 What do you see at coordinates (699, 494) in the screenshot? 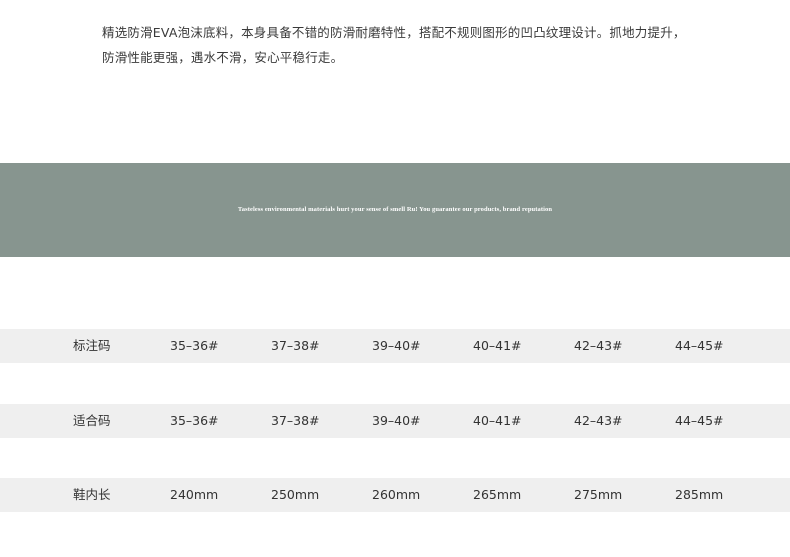
I see `length-cell: 285mm` at bounding box center [699, 494].